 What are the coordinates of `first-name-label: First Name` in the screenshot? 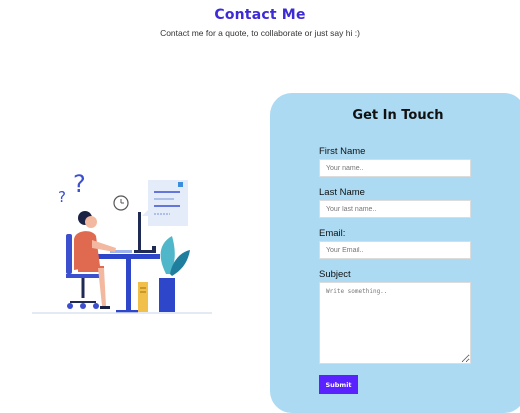 It's located at (342, 151).